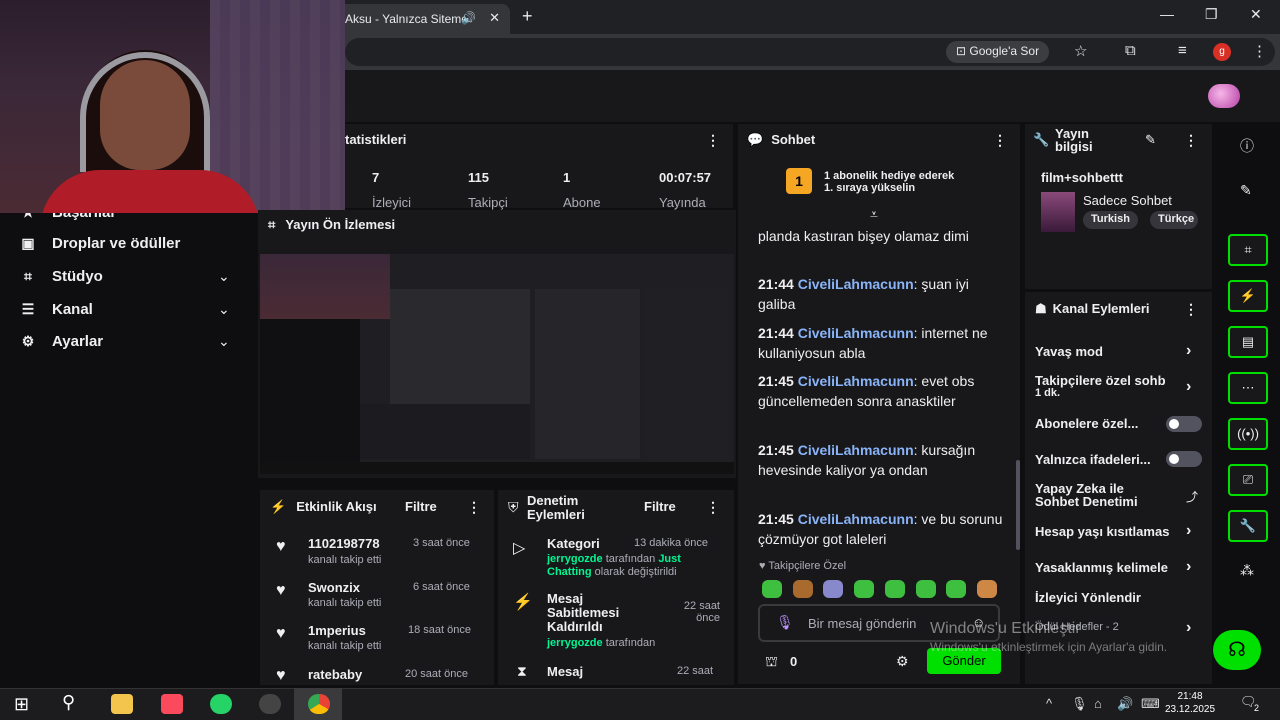 The height and width of the screenshot is (720, 1280). I want to click on add-action-icon: ⁂, so click(1247, 570).